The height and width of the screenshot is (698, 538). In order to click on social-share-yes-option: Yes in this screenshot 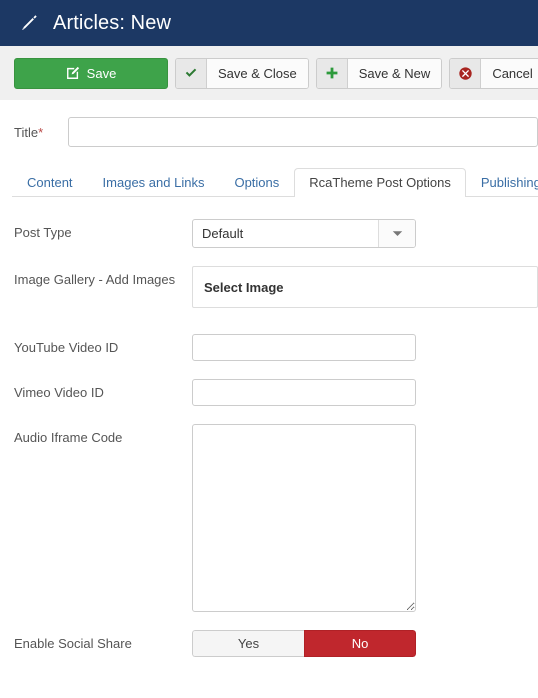, I will do `click(248, 643)`.